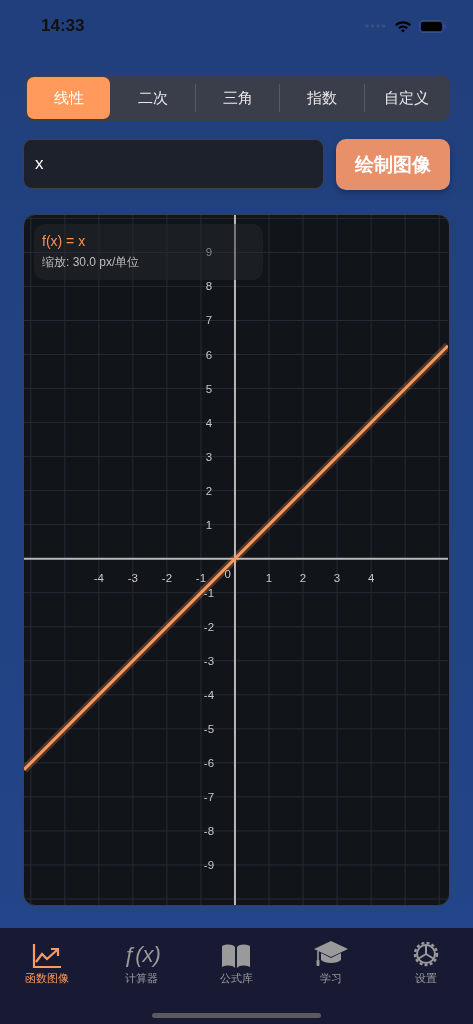  Describe the element at coordinates (209, 388) in the screenshot. I see `y-tick-label: 5` at that location.